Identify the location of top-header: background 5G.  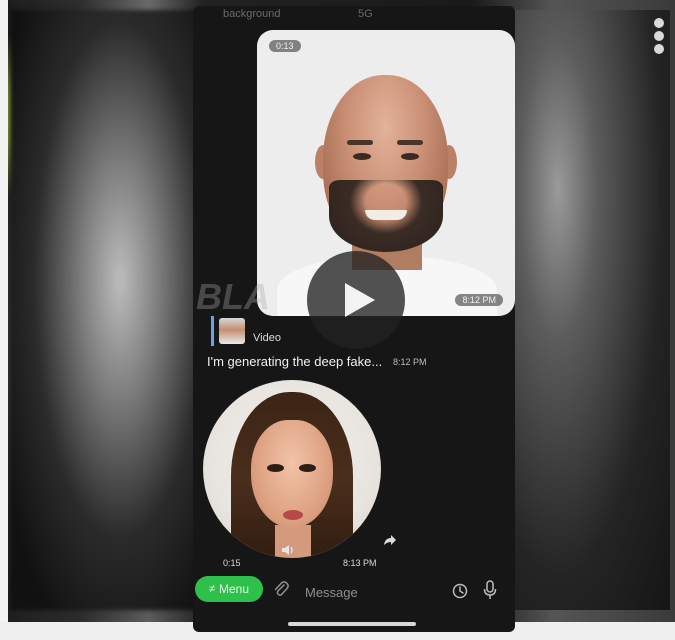
(354, 16).